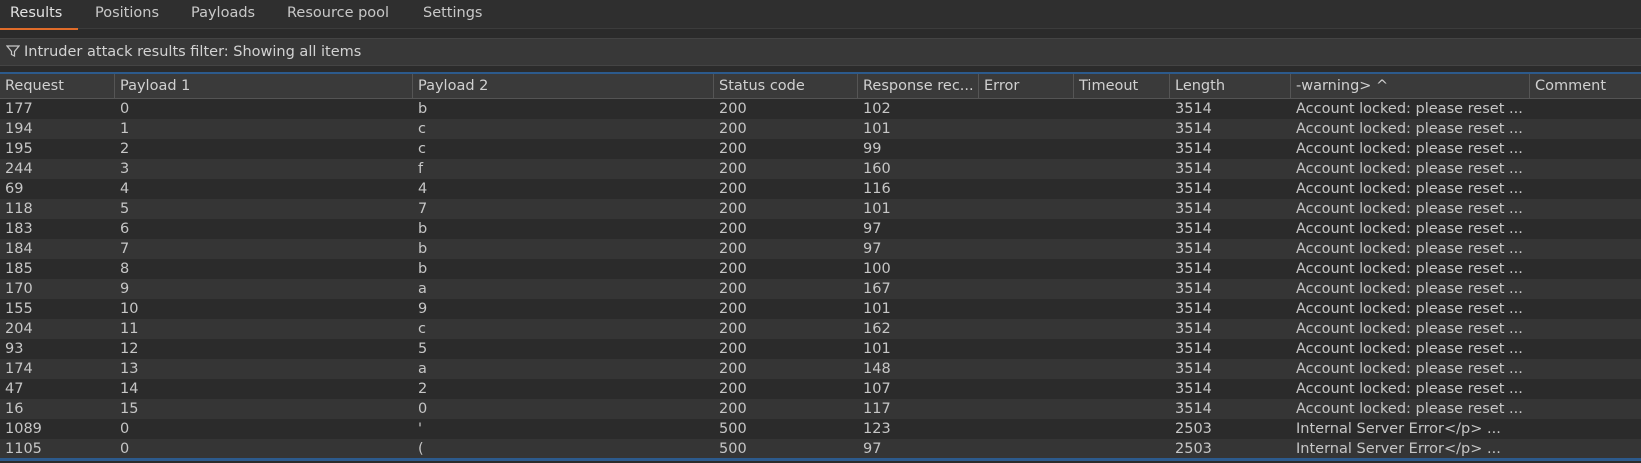 The height and width of the screenshot is (463, 1641). I want to click on cell-payload-1: 0, so click(125, 429).